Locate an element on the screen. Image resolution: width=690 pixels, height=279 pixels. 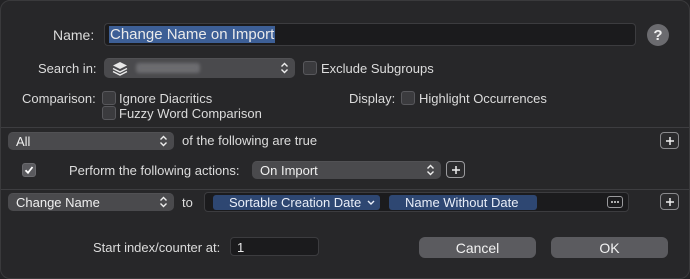
name-without-date-token: Name Without Date is located at coordinates (463, 202).